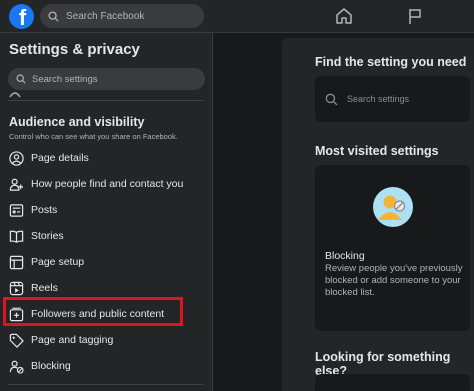 The image size is (474, 391). Describe the element at coordinates (105, 16) in the screenshot. I see `search-placeholder: Search Facebook` at that location.